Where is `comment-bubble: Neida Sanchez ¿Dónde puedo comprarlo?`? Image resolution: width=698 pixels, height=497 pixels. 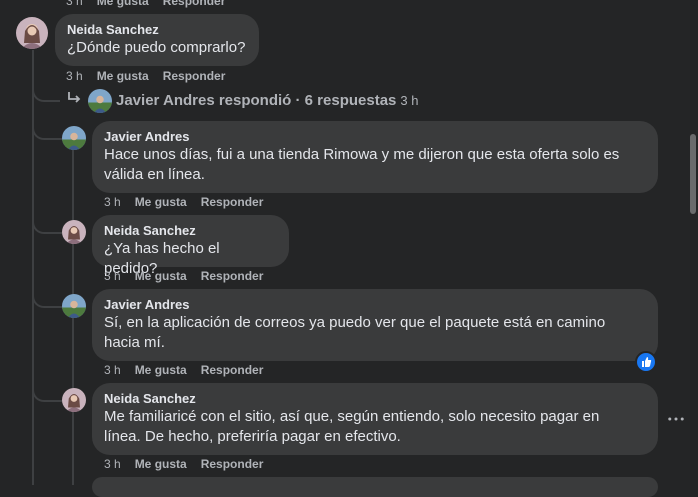 comment-bubble: Neida Sanchez ¿Dónde puedo comprarlo? is located at coordinates (157, 40).